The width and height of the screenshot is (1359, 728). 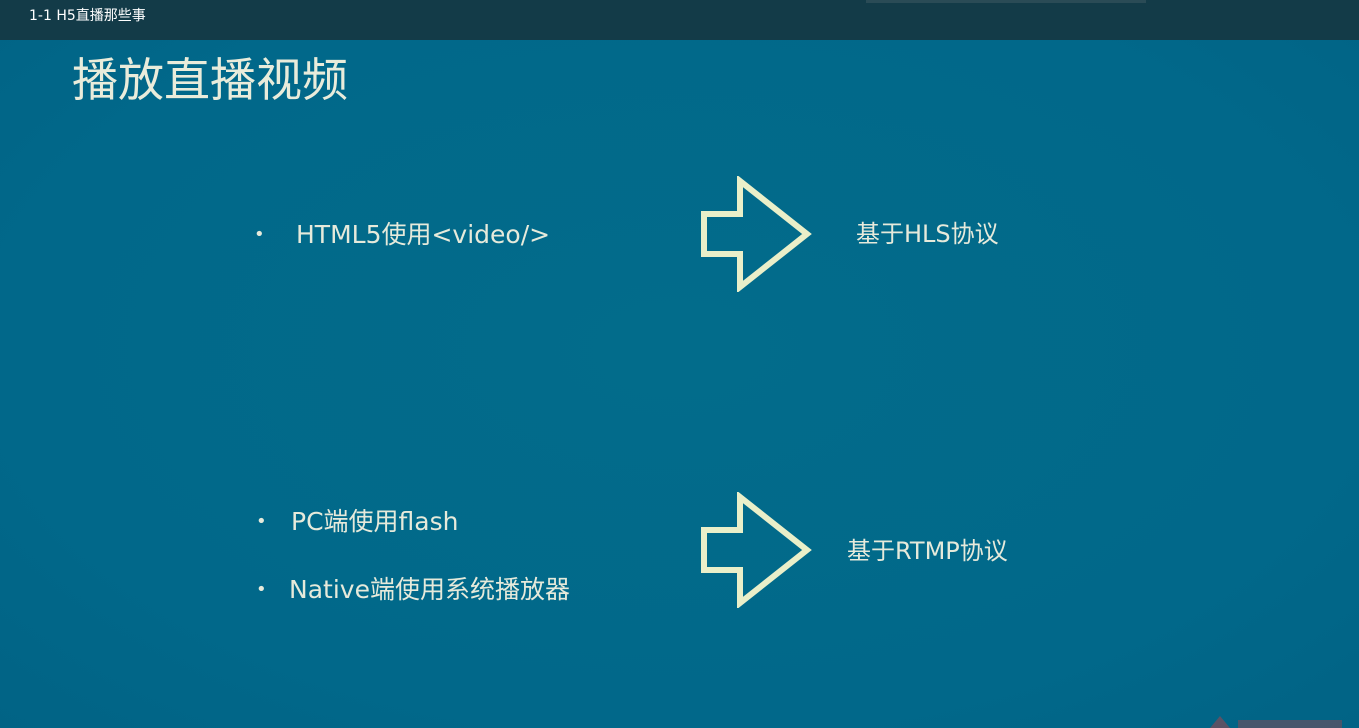 What do you see at coordinates (423, 234) in the screenshot?
I see `bullet-html5-video: HTML5使用<video/>` at bounding box center [423, 234].